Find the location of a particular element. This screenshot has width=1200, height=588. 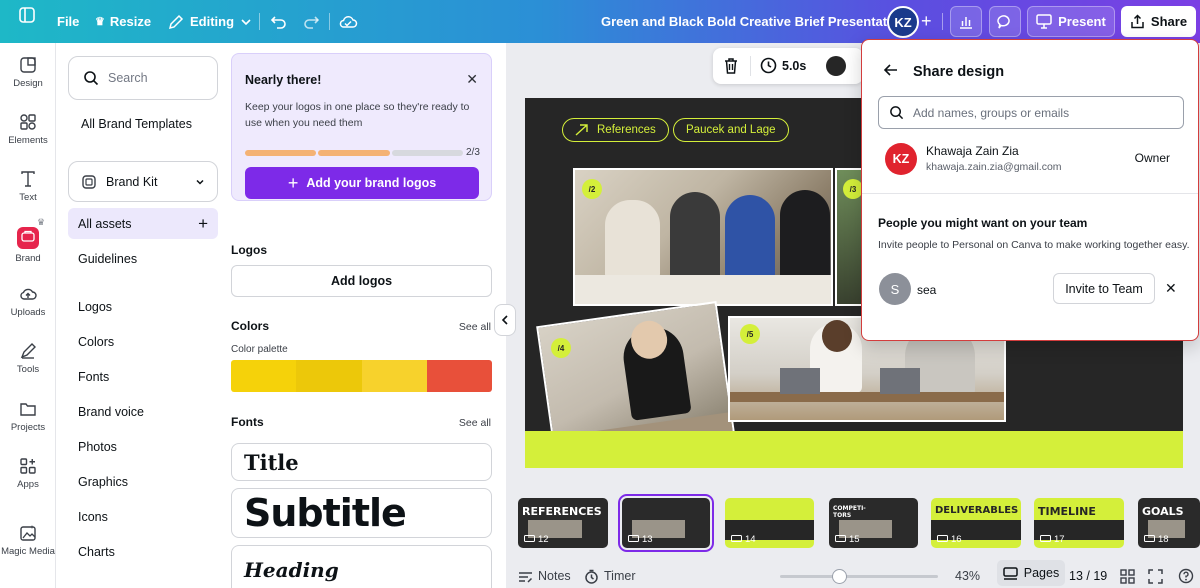

invite-people-input: Add names, groups or emails is located at coordinates (1031, 112).